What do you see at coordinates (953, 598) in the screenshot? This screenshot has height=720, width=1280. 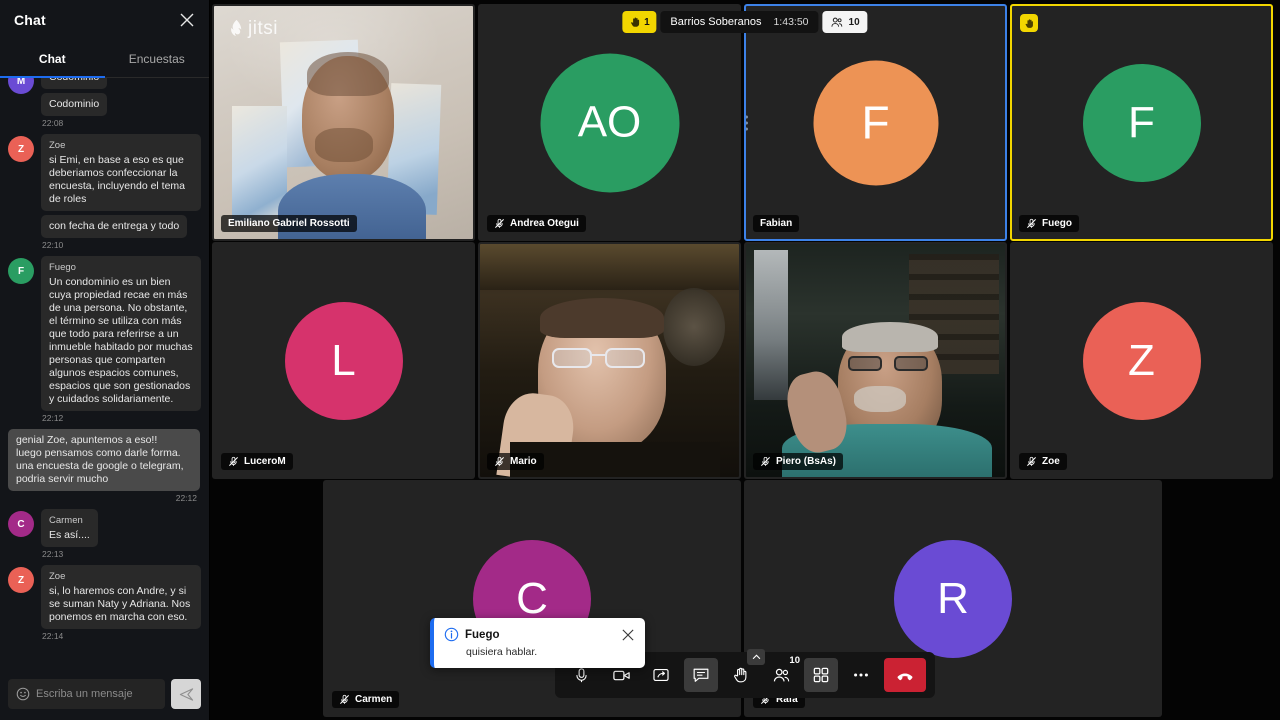 I see `avatar: R` at bounding box center [953, 598].